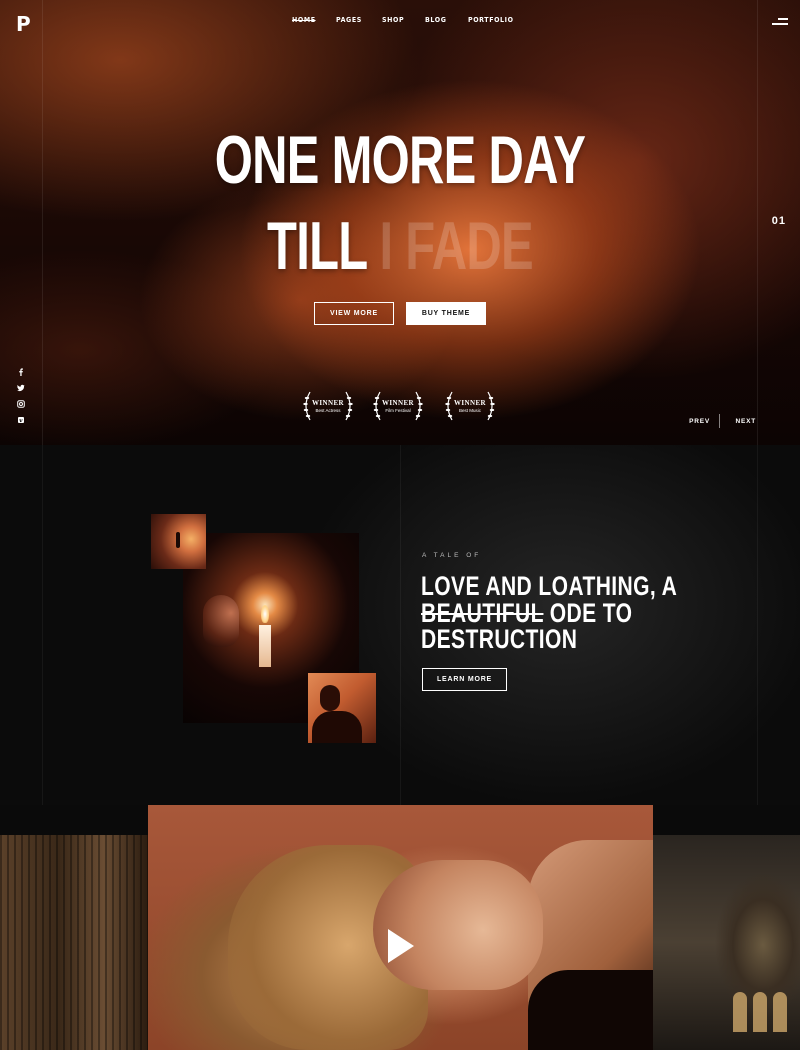 The height and width of the screenshot is (1050, 800). Describe the element at coordinates (719, 421) in the screenshot. I see `slider-separator` at that location.